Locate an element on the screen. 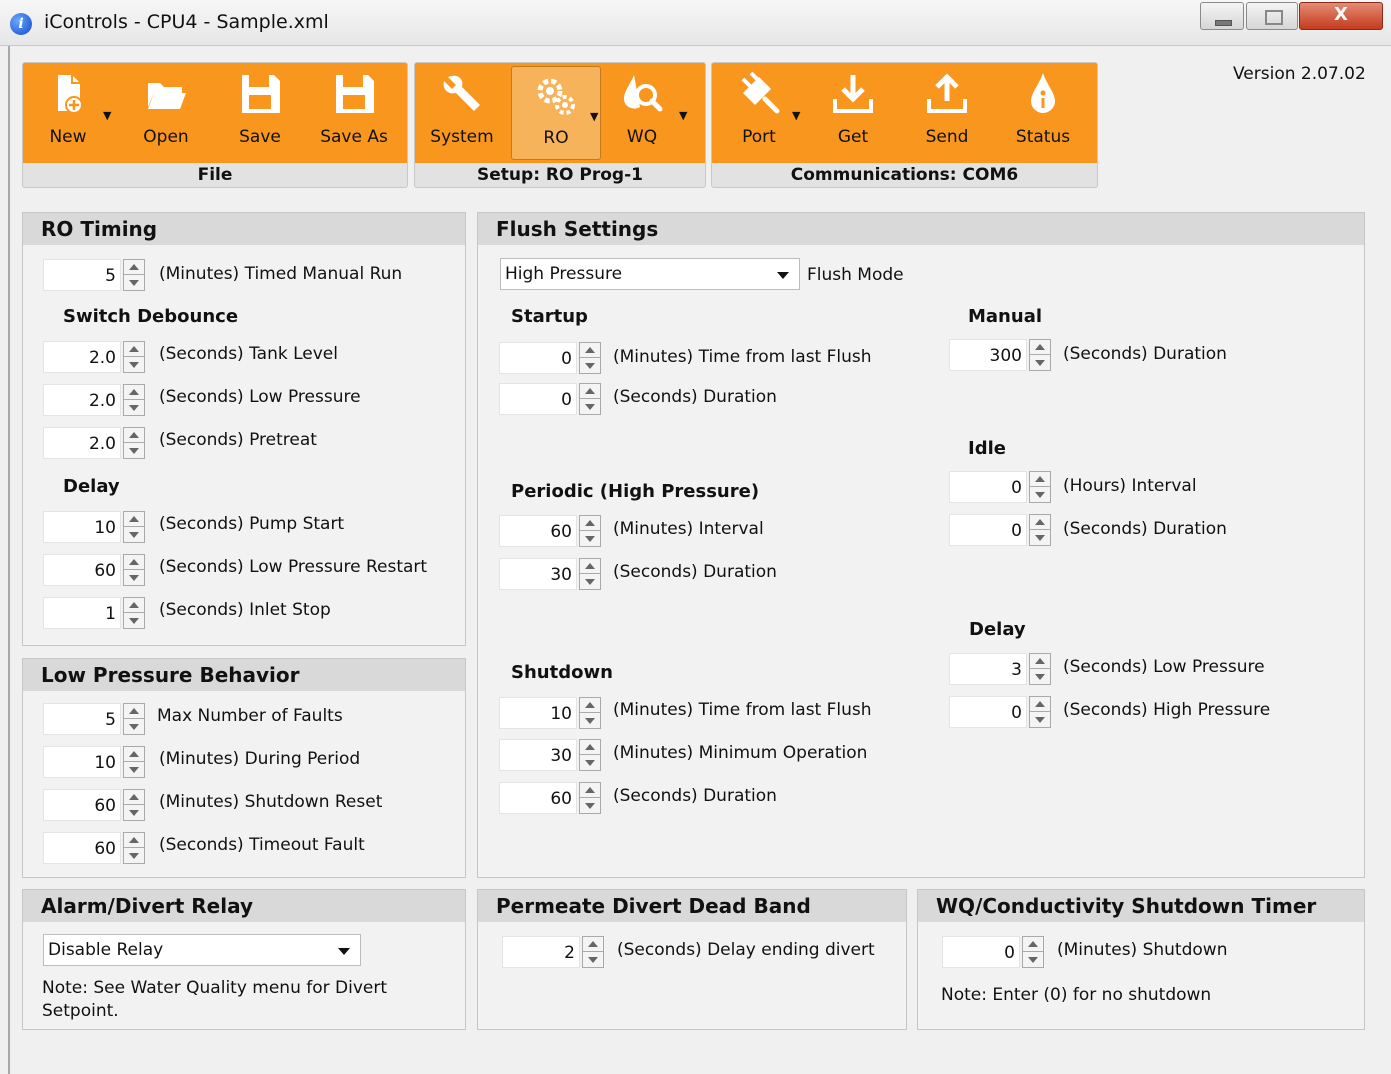 The height and width of the screenshot is (1074, 1391). startup-time-spinner: 0 is located at coordinates (551, 358).